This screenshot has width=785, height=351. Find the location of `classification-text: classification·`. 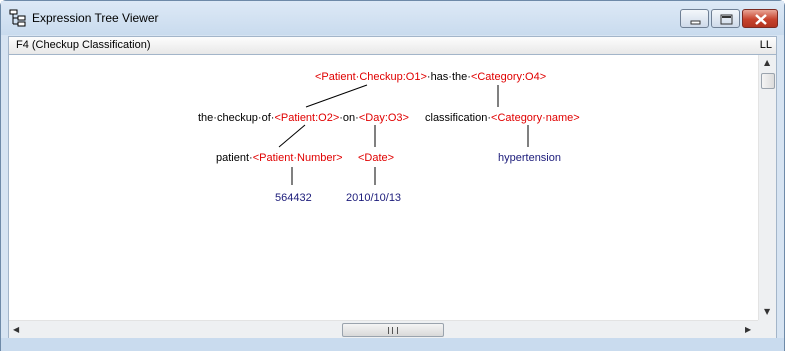

classification-text: classification· is located at coordinates (458, 118).